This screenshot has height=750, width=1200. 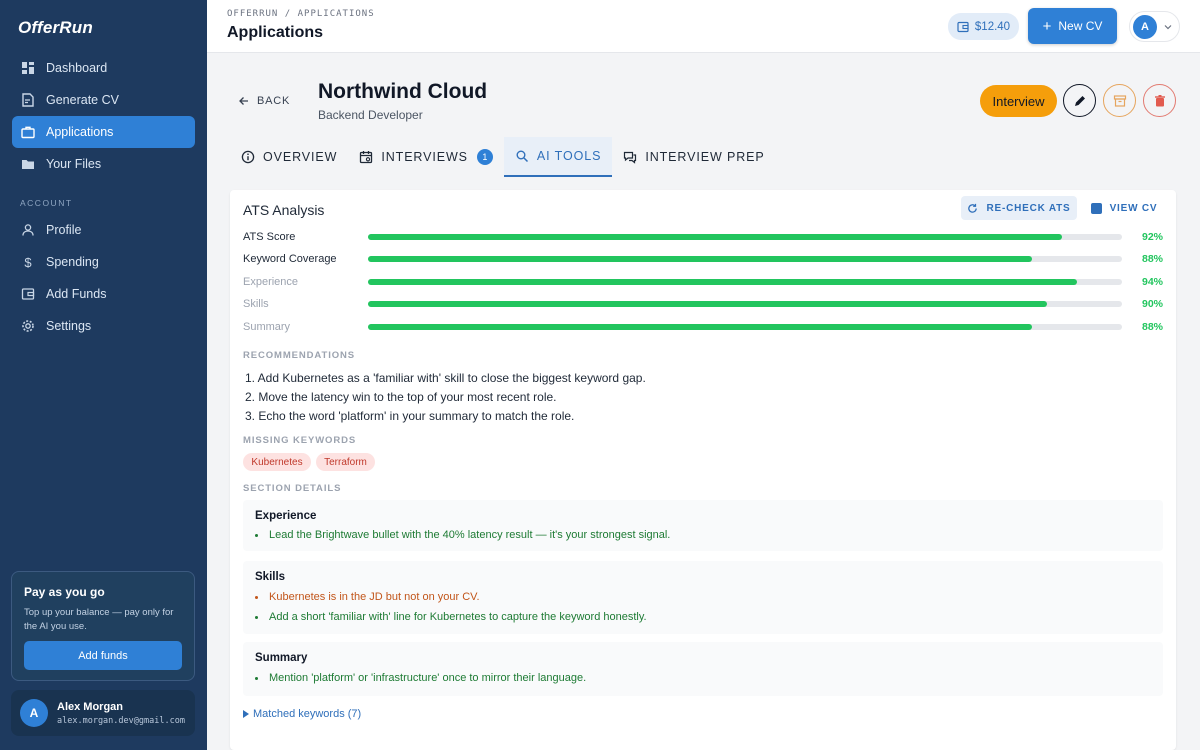 What do you see at coordinates (973, 208) in the screenshot?
I see `refresh-icon` at bounding box center [973, 208].